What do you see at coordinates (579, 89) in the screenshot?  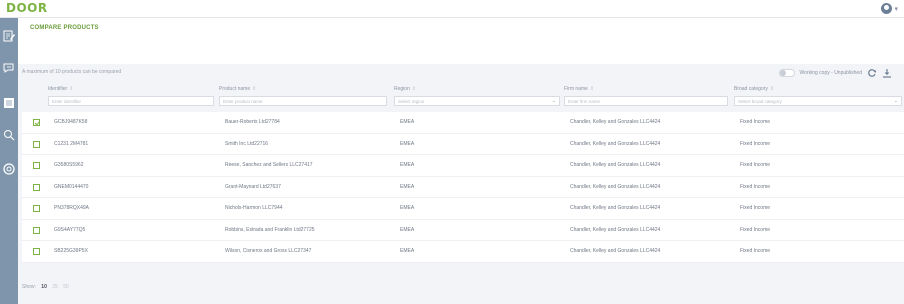 I see `column-header-firm-name: Firm name ⇕` at bounding box center [579, 89].